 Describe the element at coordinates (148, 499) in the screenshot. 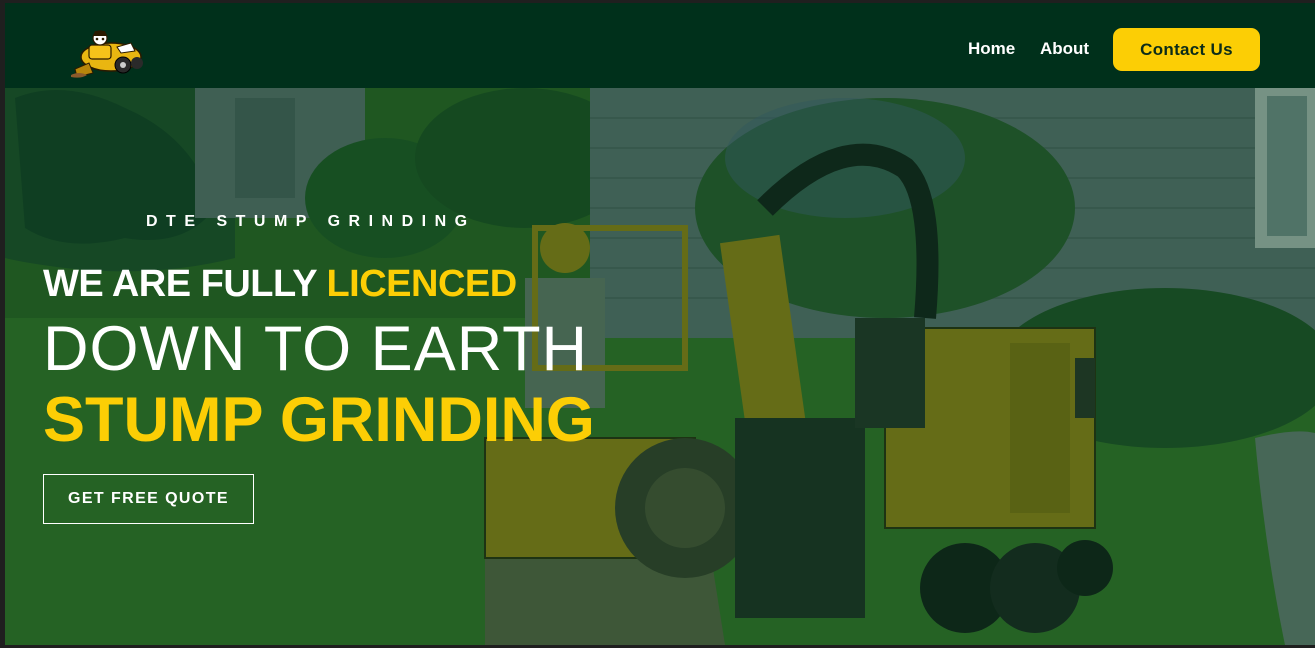

I see `get-free-quote-button: GET FREE QUOTE` at that location.